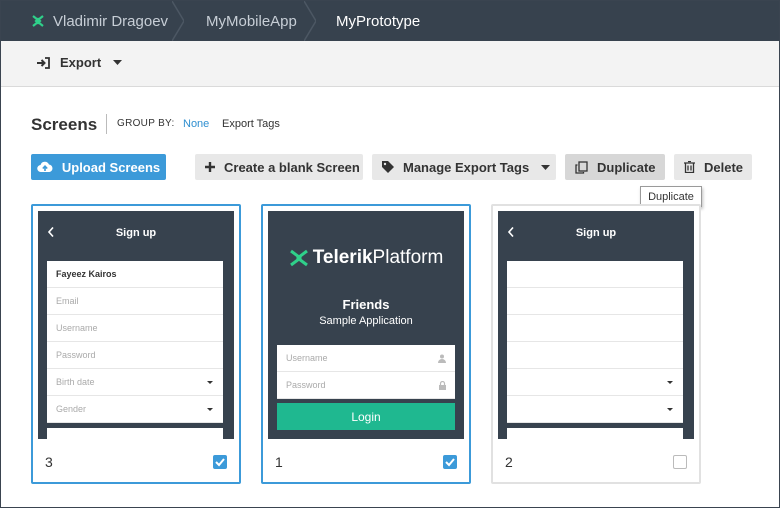 The width and height of the screenshot is (780, 508). I want to click on breadcrumb-user-label: Vladimir Dragoev, so click(111, 21).